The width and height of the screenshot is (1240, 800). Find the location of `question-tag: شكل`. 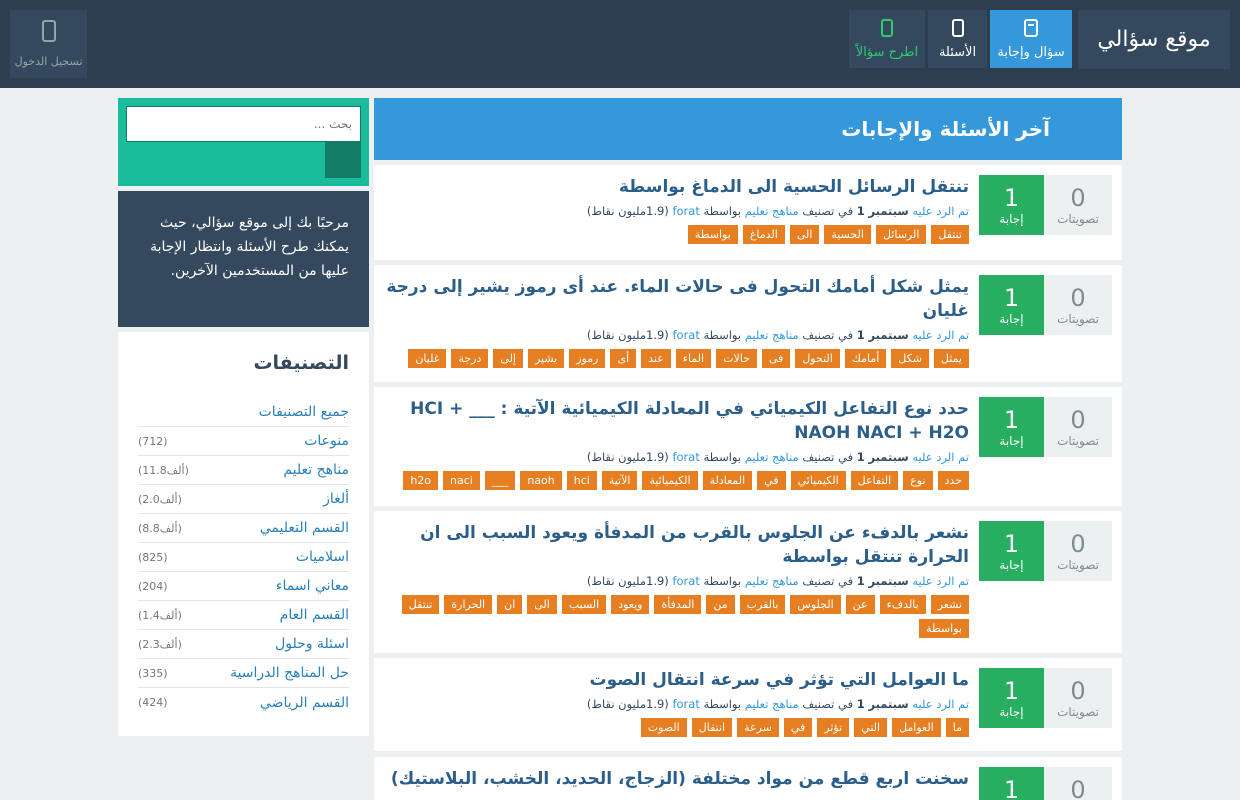

question-tag: شكل is located at coordinates (910, 358).